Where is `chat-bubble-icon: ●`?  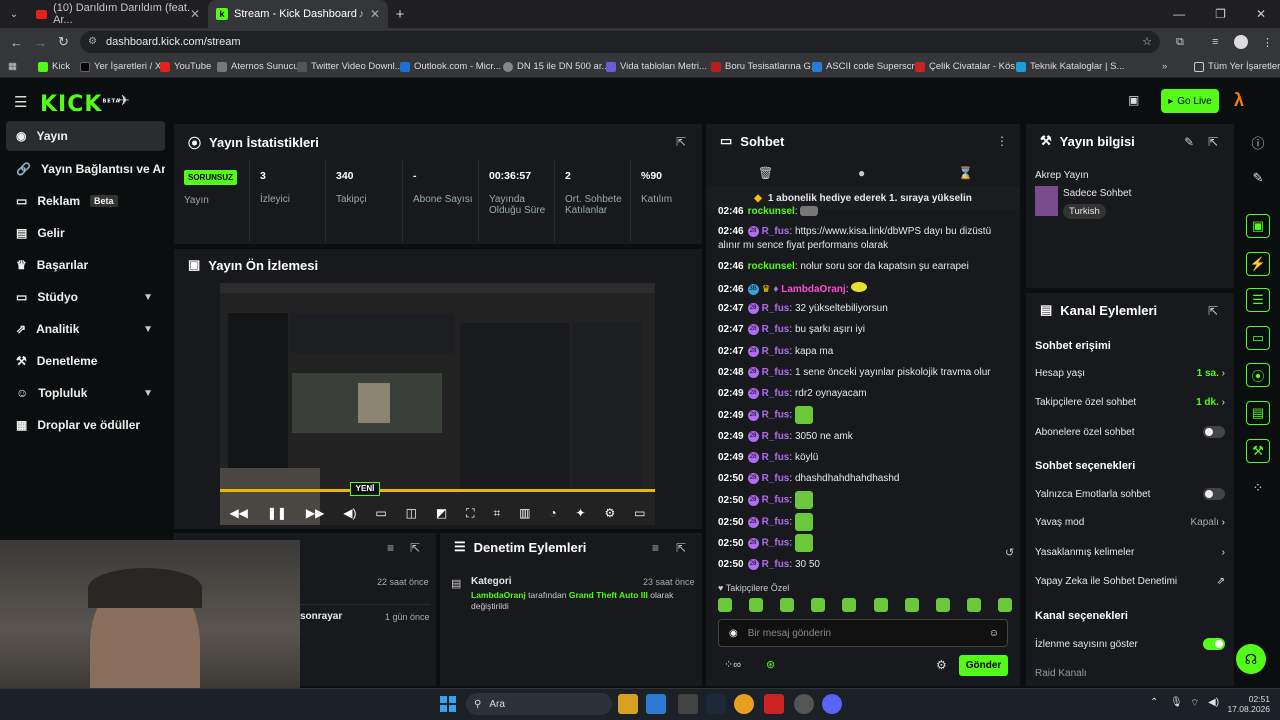 chat-bubble-icon: ● is located at coordinates (861, 173).